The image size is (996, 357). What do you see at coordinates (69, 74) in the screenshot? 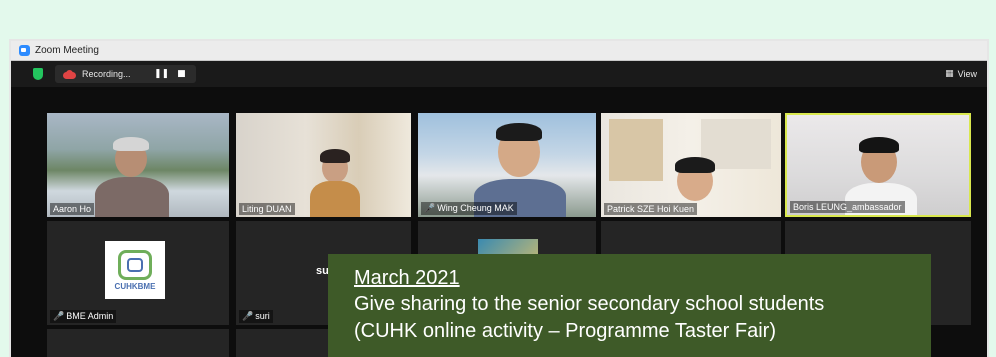
I see `cloud-record-icon` at bounding box center [69, 74].